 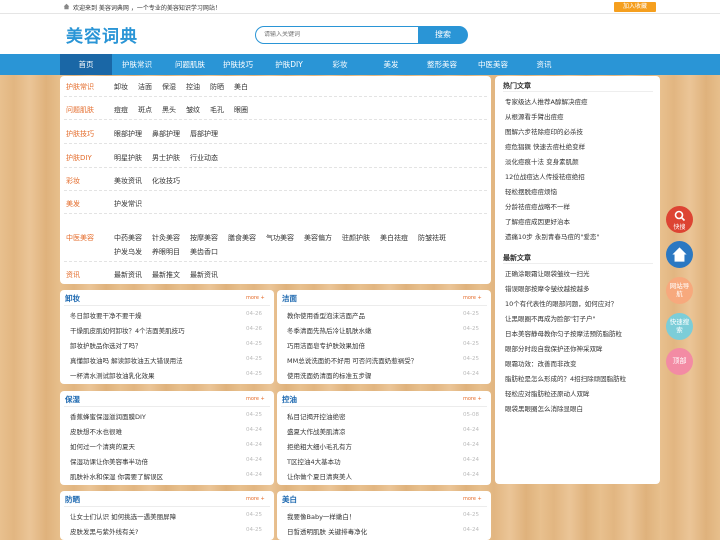 I want to click on category-link: 美白, so click(x=241, y=87).